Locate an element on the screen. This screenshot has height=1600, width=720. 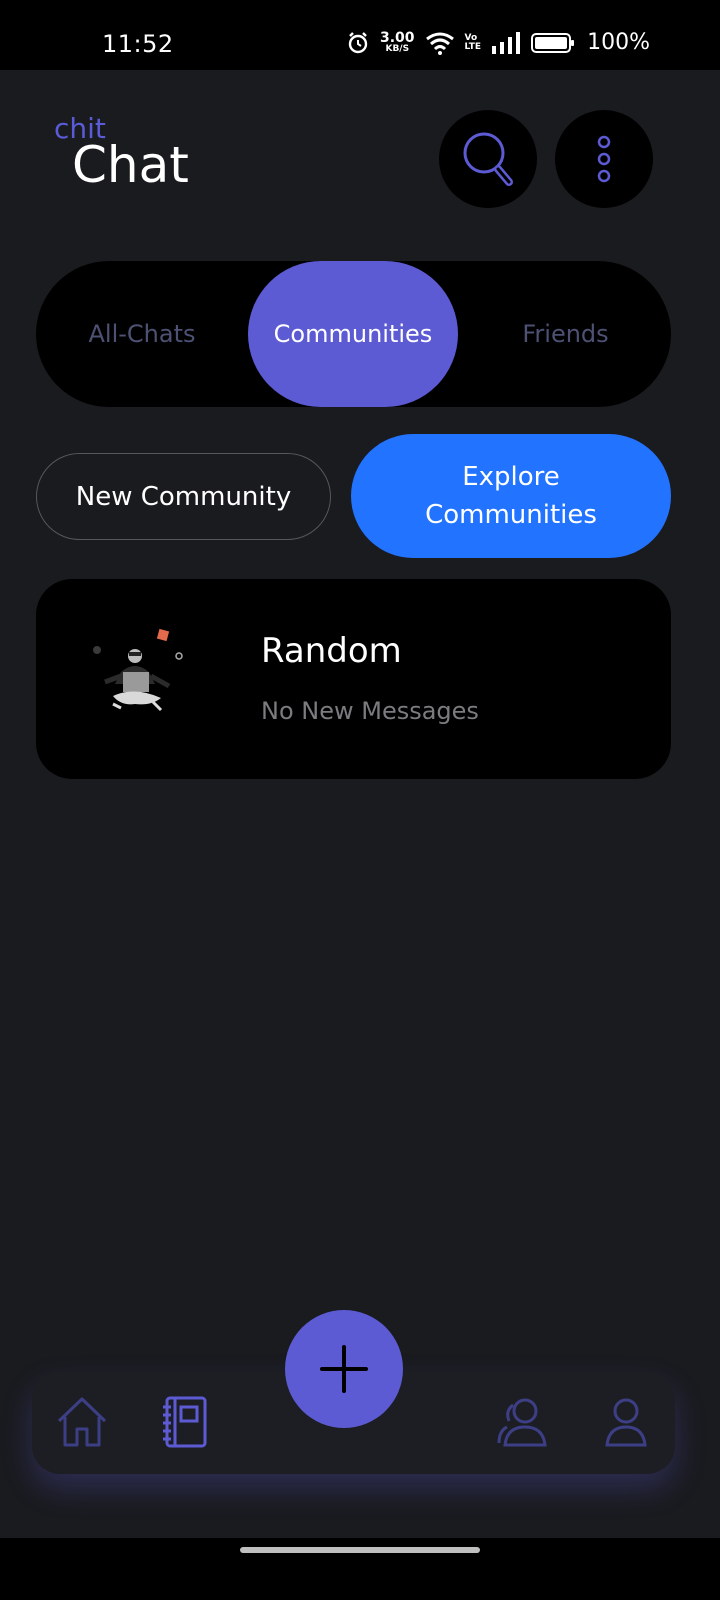
explore-label-line1: Explore is located at coordinates (511, 477).